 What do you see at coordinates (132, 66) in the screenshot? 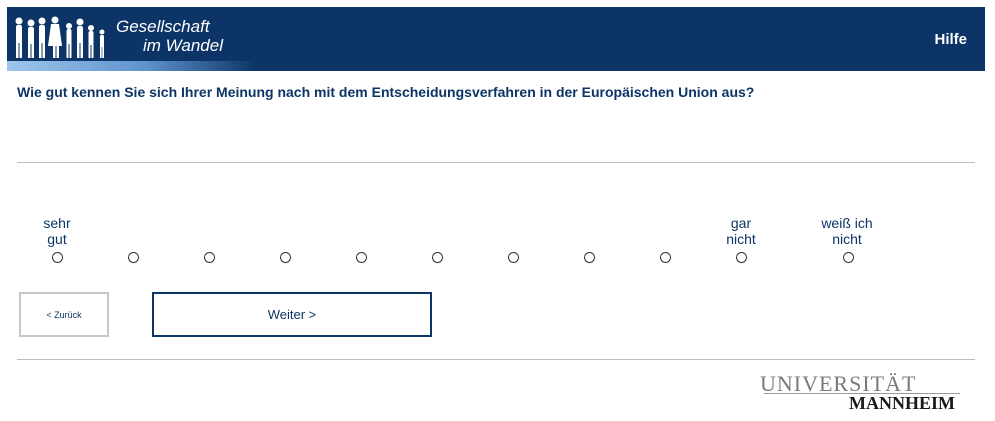
I see `header-accent-band` at bounding box center [132, 66].